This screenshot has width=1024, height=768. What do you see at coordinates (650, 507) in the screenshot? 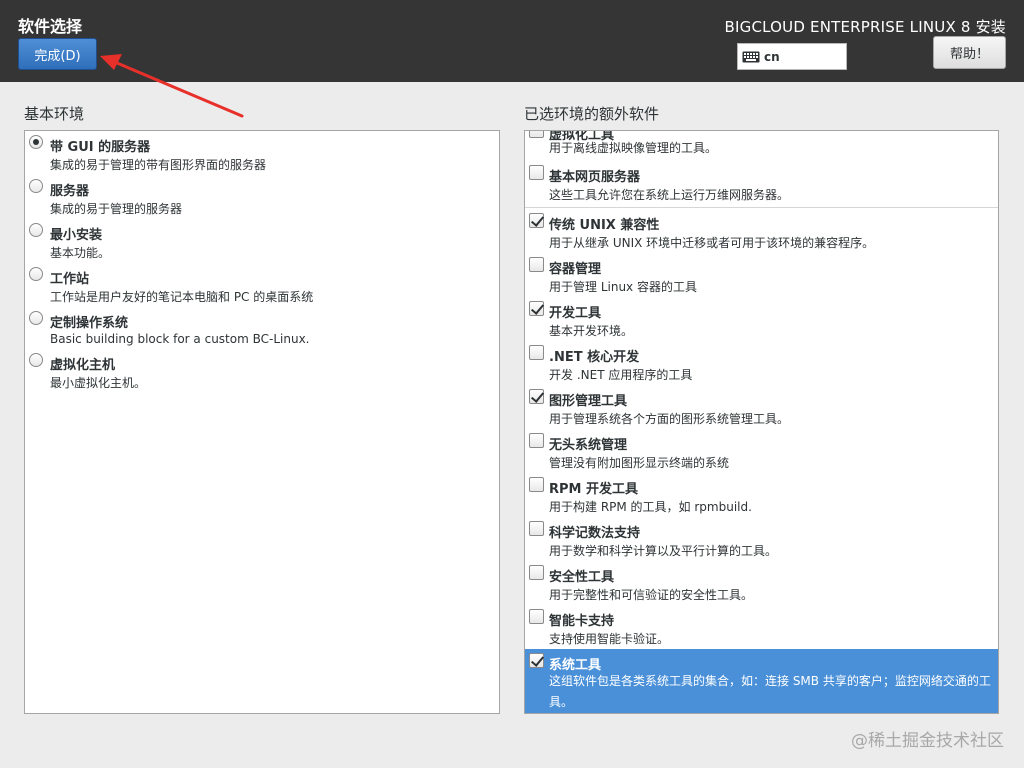
I see `addon-item-desc: 用于构建 RPM 的工具，如 rpmbuild.` at bounding box center [650, 507].